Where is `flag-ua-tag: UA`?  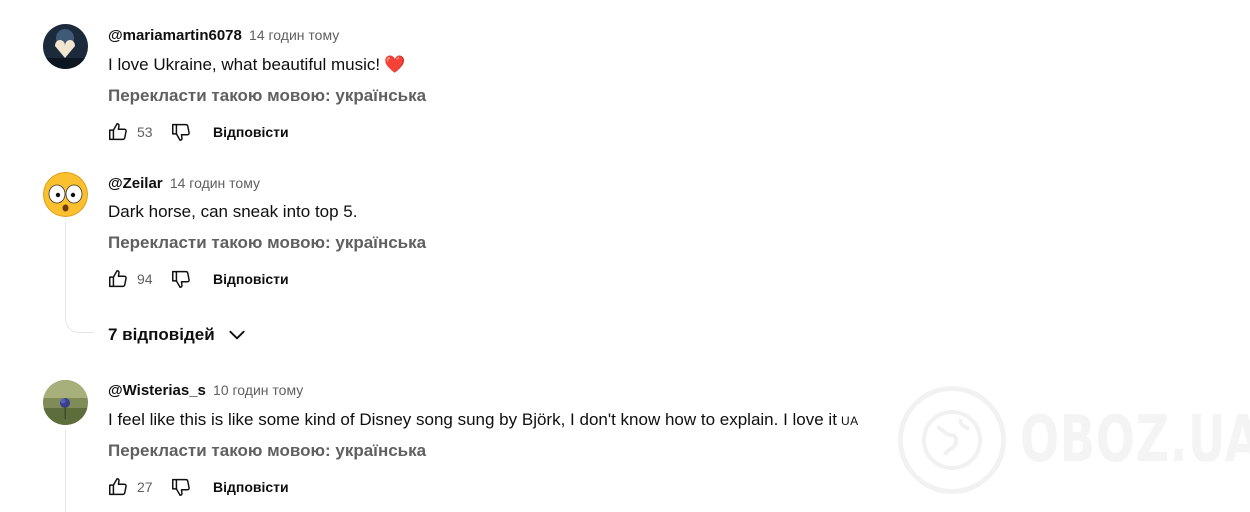
flag-ua-tag: UA is located at coordinates (849, 421).